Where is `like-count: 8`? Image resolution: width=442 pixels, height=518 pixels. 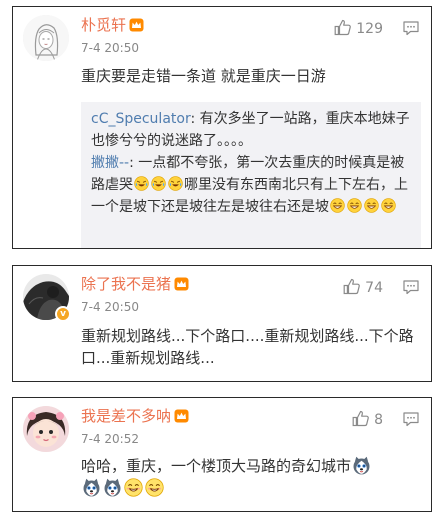
like-count: 8 is located at coordinates (378, 420).